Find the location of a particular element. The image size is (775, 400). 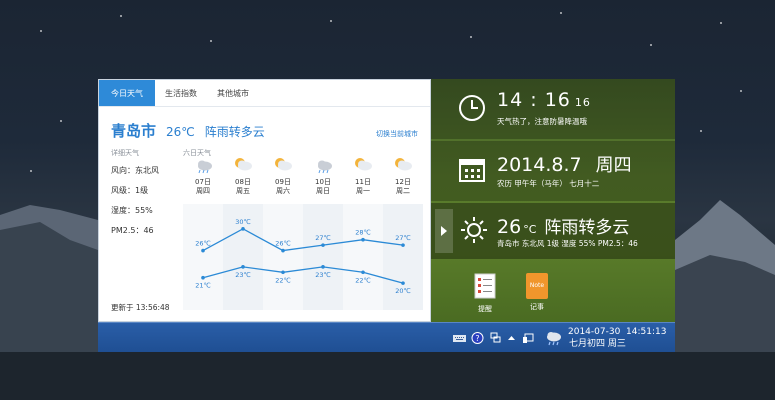

forecast-days: 07日 周四 08日 周五 09日 周六 10日 周日 11日 周一 12日 周二 is located at coordinates (303, 176).